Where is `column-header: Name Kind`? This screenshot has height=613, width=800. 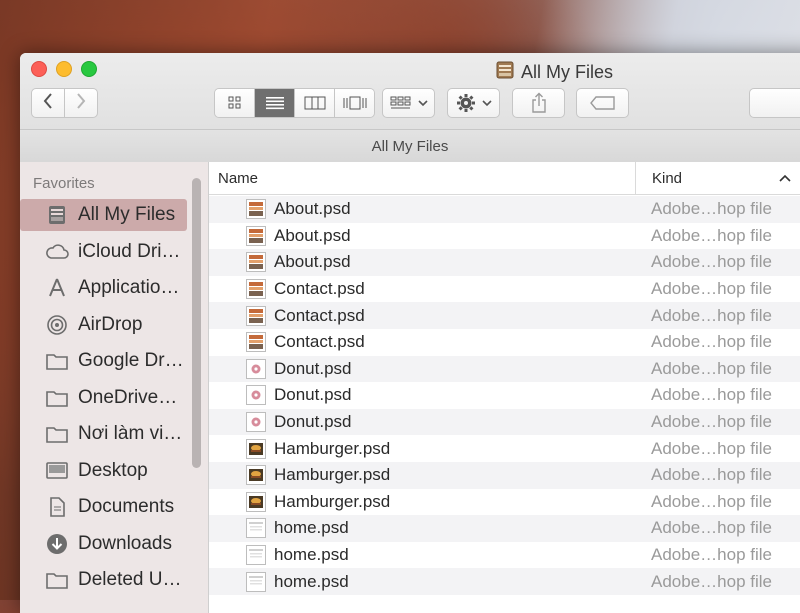 column-header: Name Kind is located at coordinates (504, 178).